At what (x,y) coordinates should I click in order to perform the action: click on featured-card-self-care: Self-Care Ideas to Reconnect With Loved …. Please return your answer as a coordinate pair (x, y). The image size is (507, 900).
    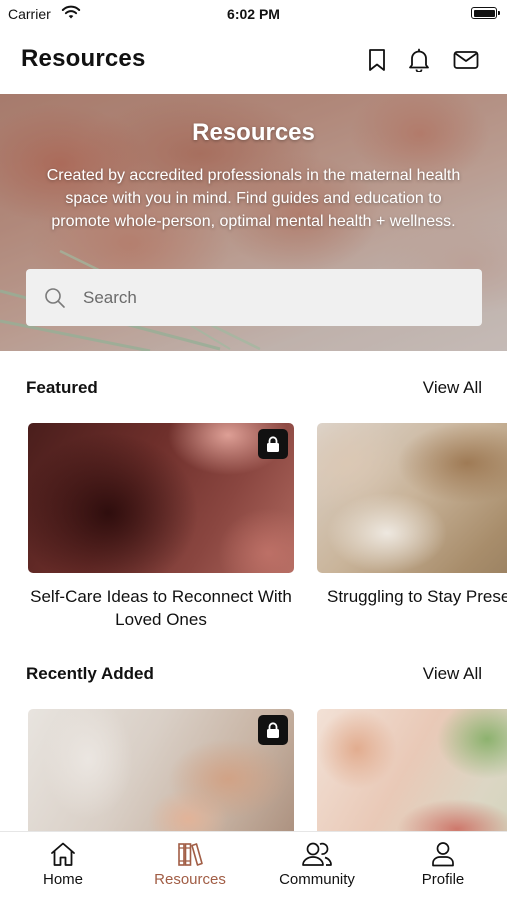
    Looking at the image, I should click on (161, 530).